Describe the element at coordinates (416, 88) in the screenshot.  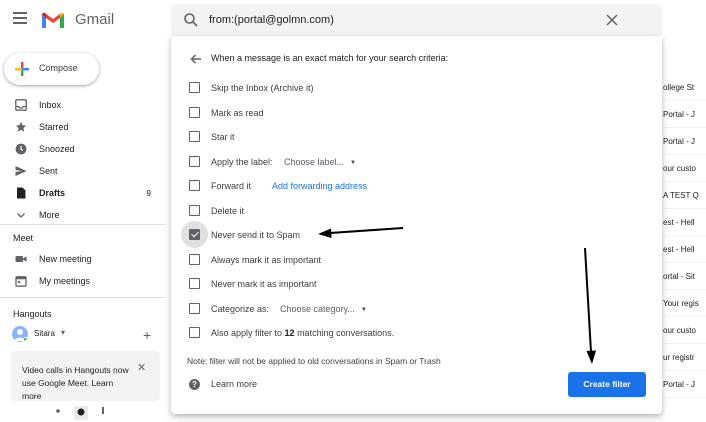
I see `option-skip-inbox: Skip the Inbox (Archive it)` at that location.